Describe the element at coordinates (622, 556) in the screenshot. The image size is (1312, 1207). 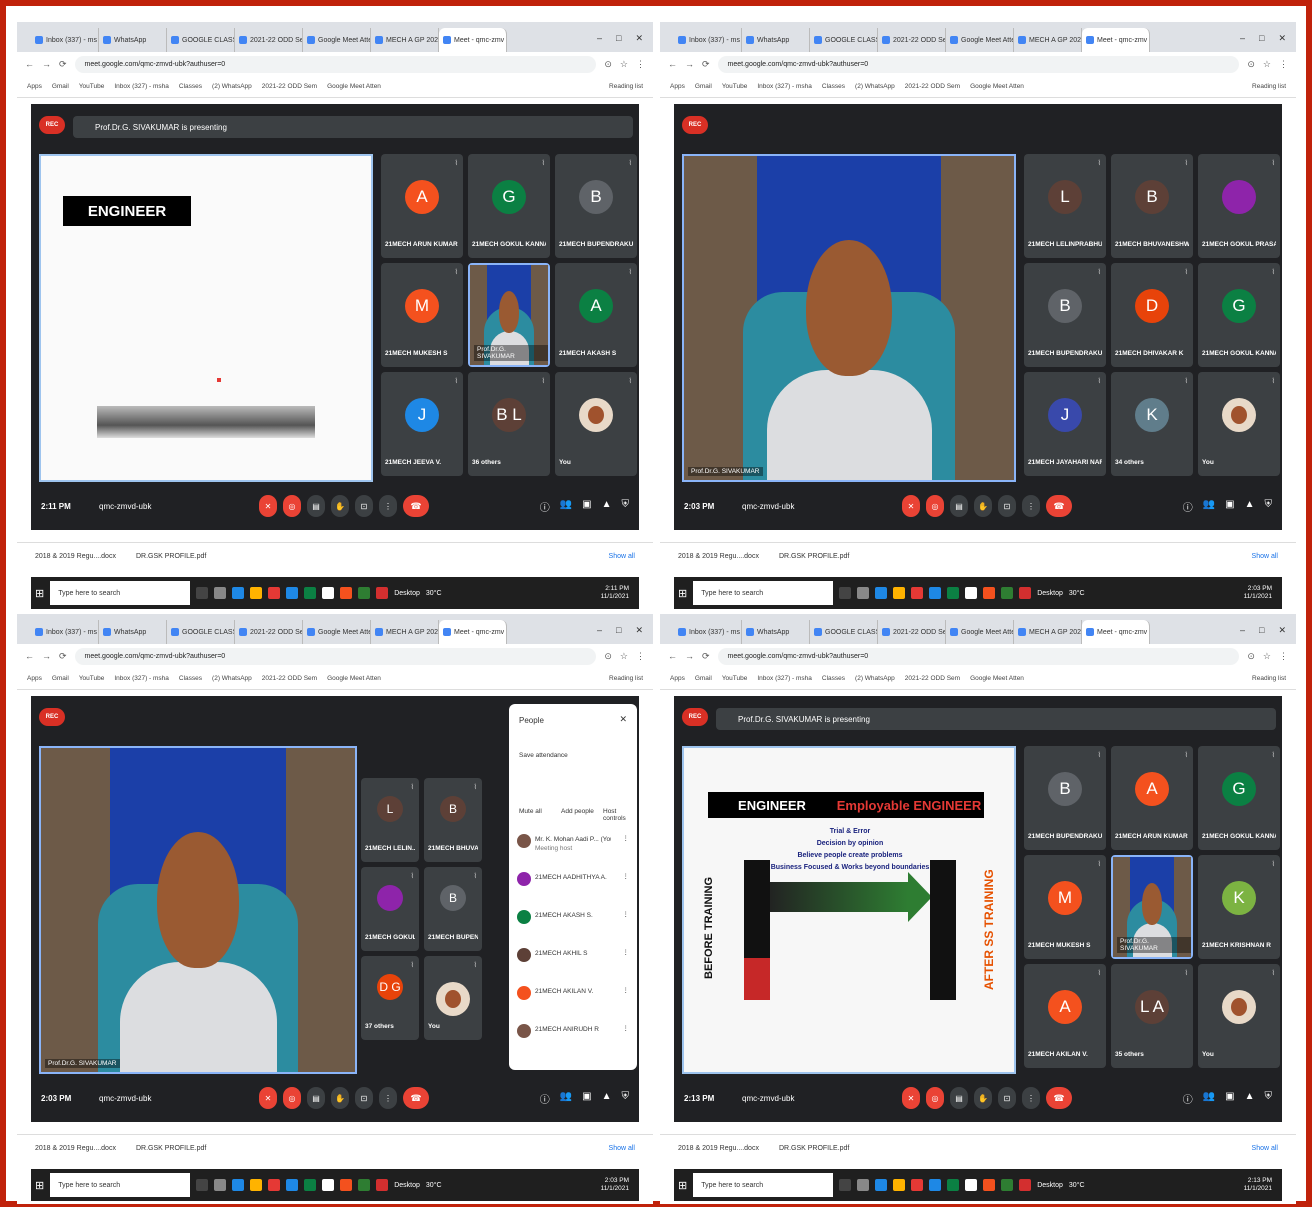
I see `show-all-button: Show all` at that location.